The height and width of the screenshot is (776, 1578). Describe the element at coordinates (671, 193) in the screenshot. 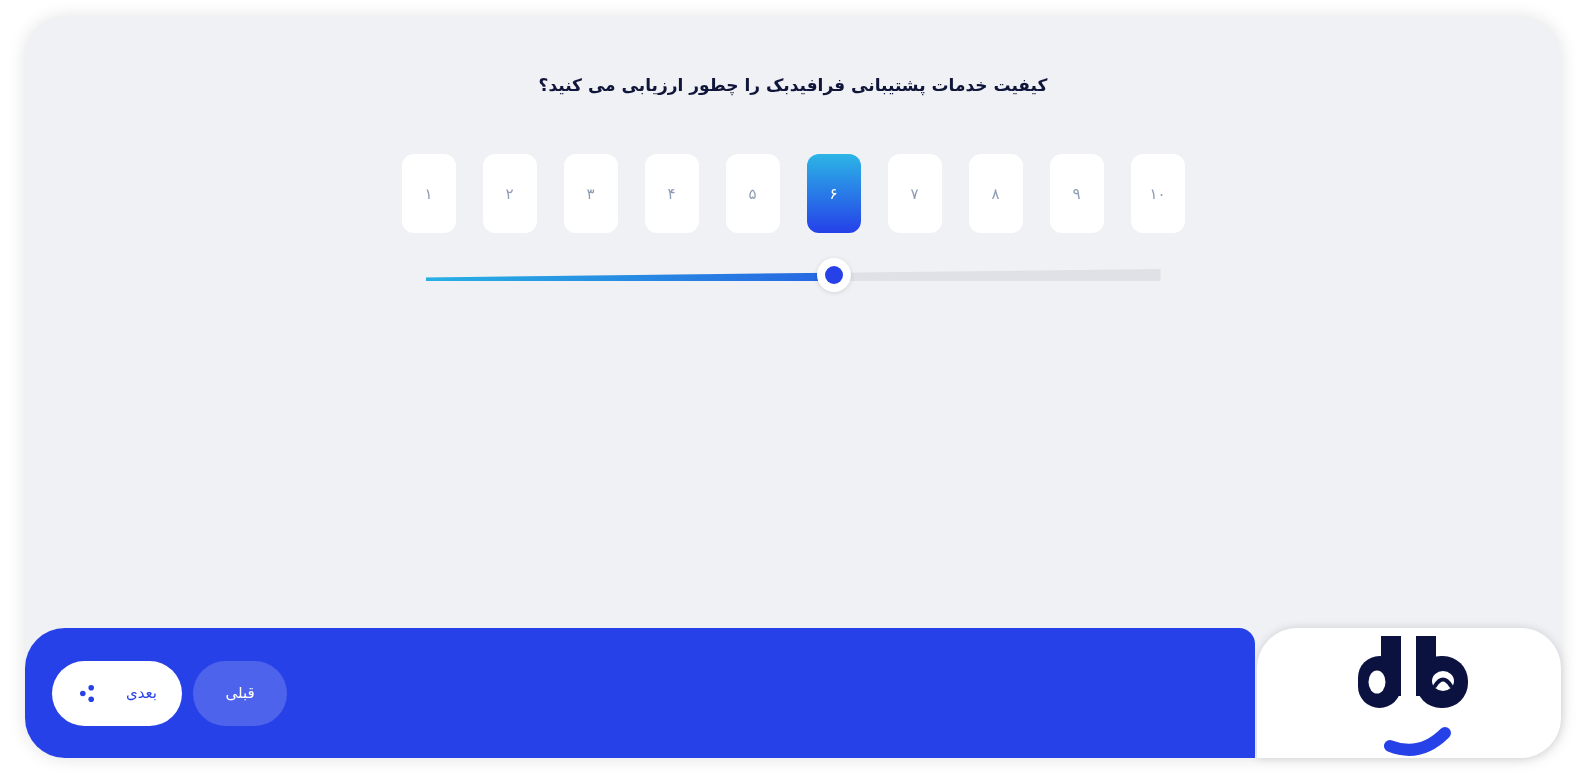

I see `rating-option: ۴` at that location.